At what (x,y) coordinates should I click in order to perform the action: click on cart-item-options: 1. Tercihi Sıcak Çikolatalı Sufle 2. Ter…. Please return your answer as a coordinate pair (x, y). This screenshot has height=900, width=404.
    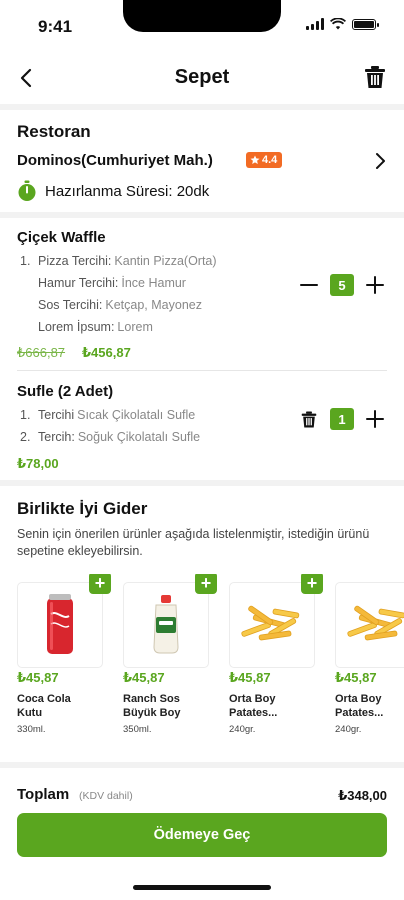
    Looking at the image, I should click on (110, 426).